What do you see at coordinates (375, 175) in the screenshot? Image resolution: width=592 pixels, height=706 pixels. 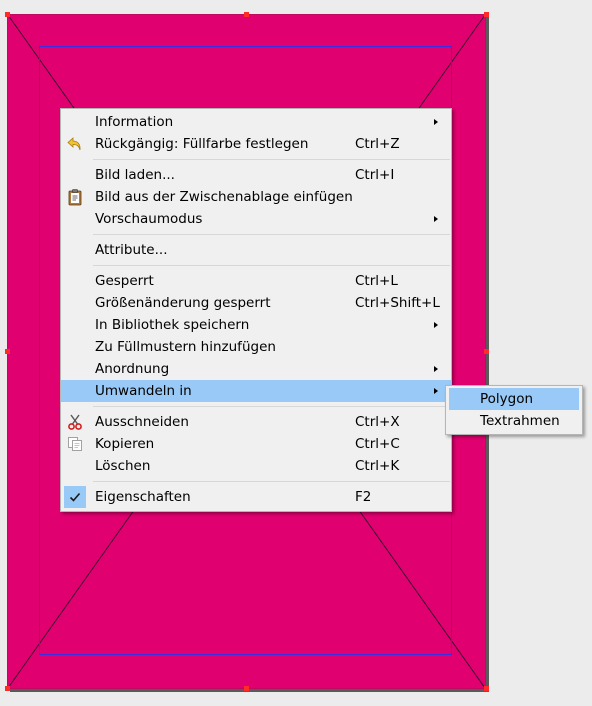 I see `menu-item-shortcut: Ctrl+I` at bounding box center [375, 175].